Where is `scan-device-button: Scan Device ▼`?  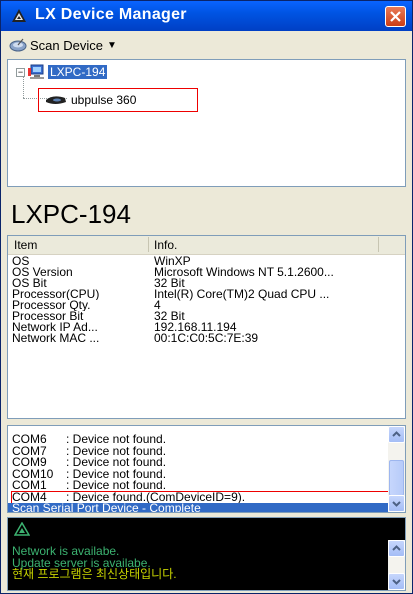 scan-device-button: Scan Device ▼ is located at coordinates (63, 45).